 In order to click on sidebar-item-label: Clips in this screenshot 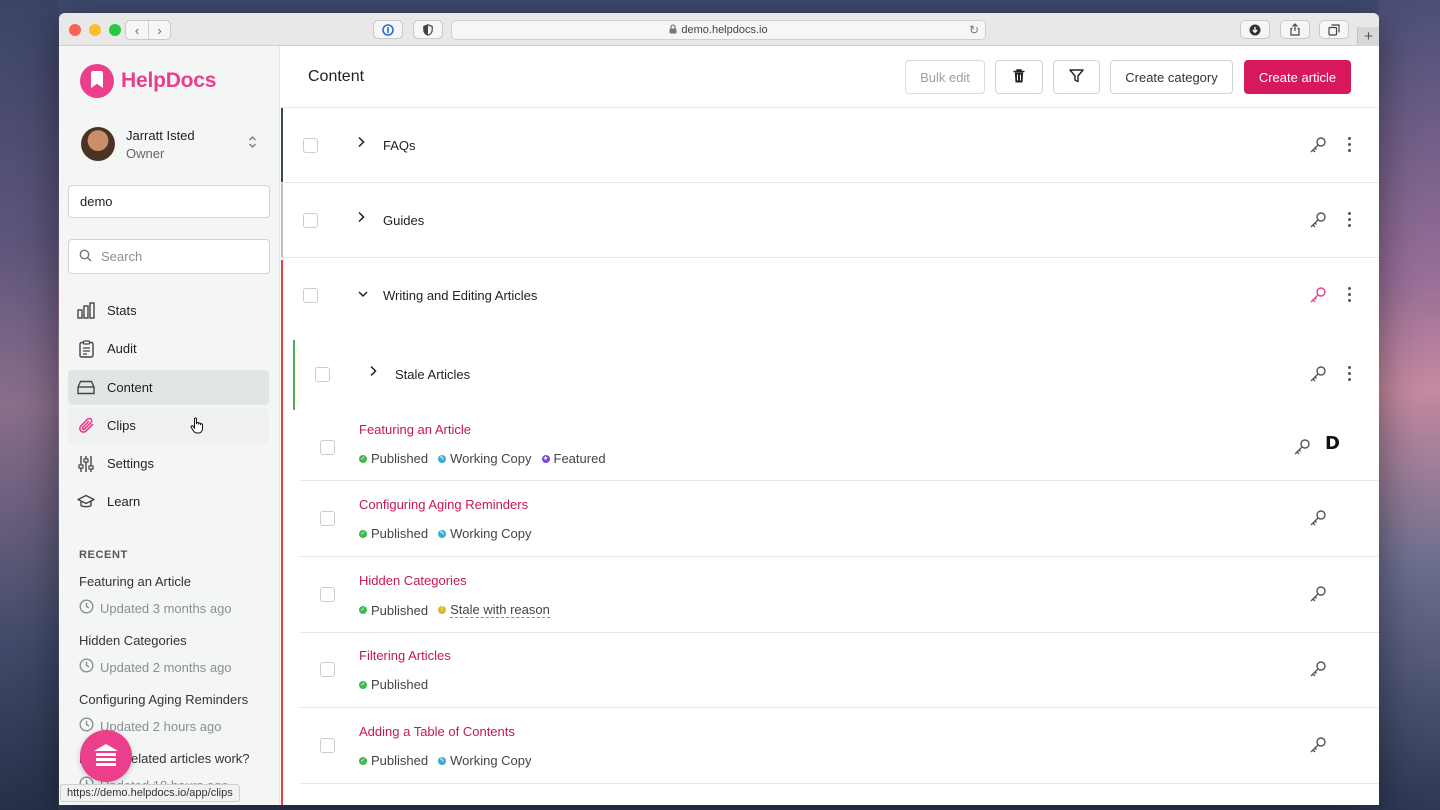, I will do `click(121, 425)`.